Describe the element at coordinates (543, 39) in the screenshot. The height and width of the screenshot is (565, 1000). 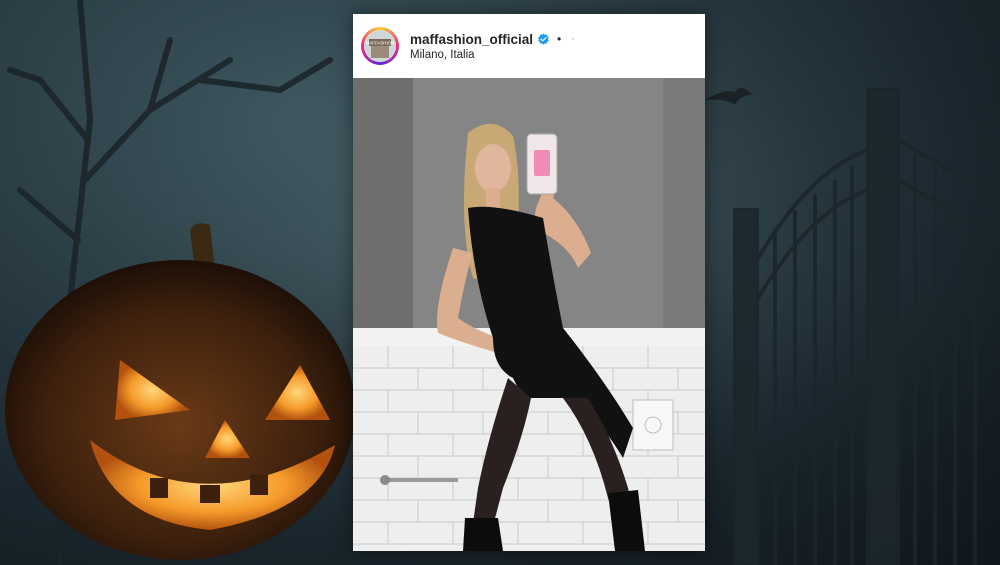
I see `verified-badge-icon` at that location.